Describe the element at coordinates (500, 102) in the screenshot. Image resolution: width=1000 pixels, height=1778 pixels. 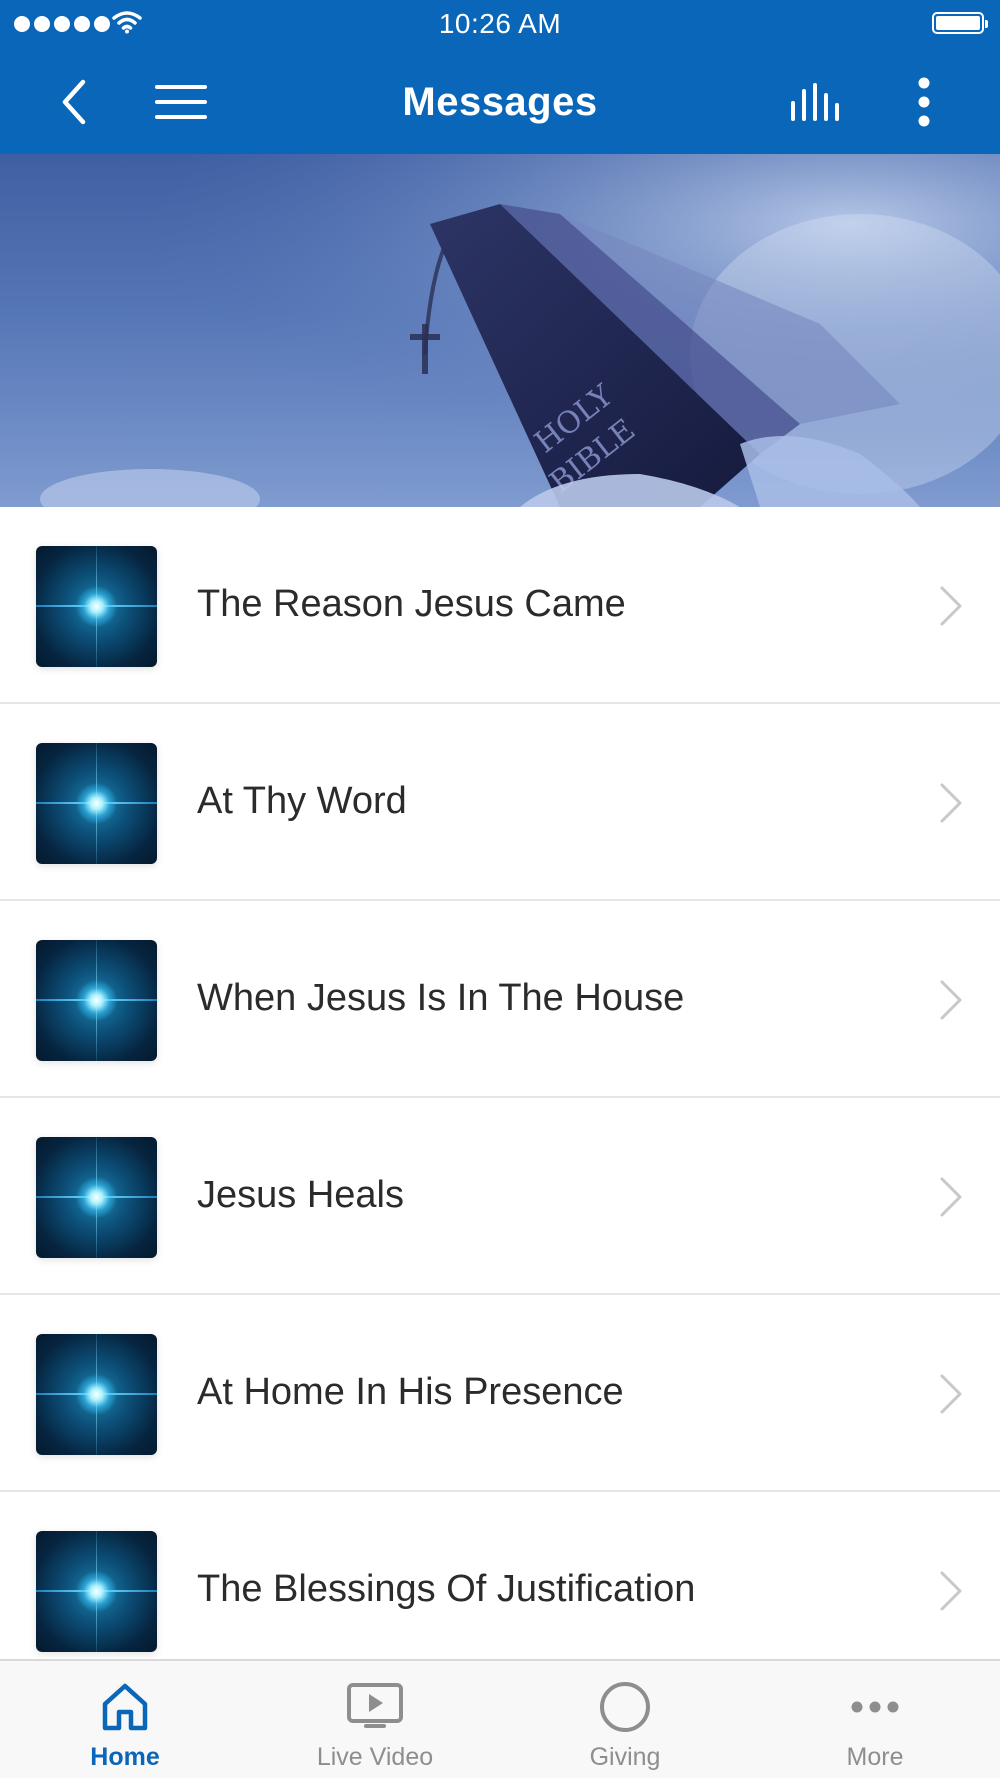
I see `nav-bar: Messages` at that location.